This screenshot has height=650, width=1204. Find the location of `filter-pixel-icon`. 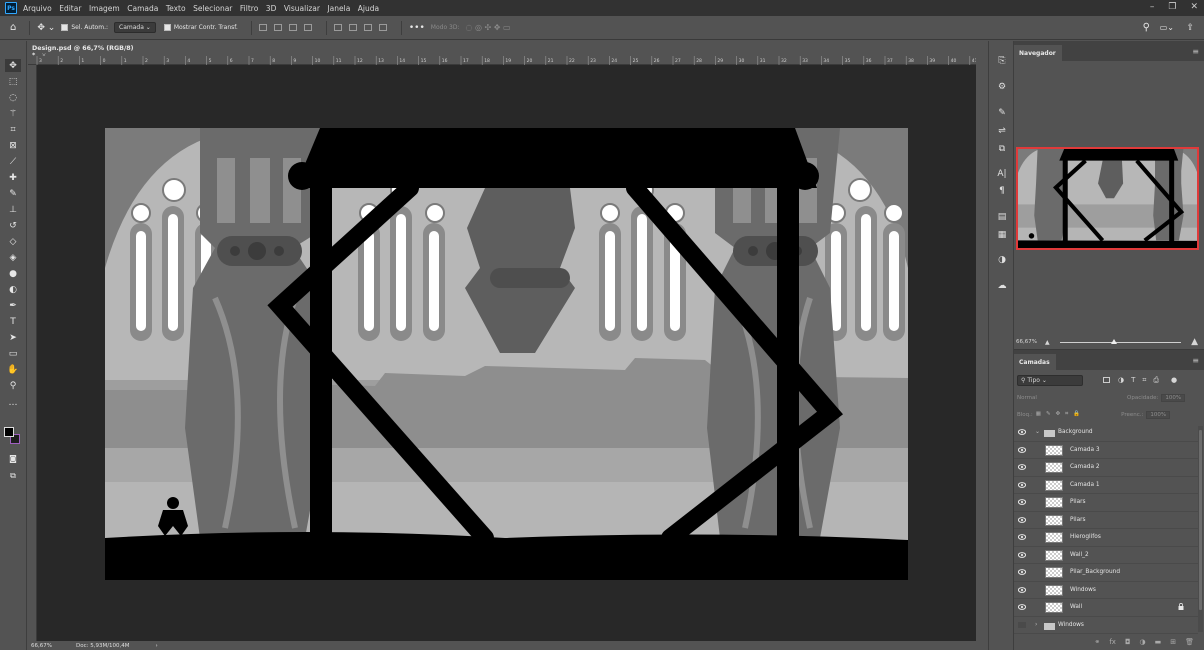

filter-pixel-icon is located at coordinates (1106, 380).